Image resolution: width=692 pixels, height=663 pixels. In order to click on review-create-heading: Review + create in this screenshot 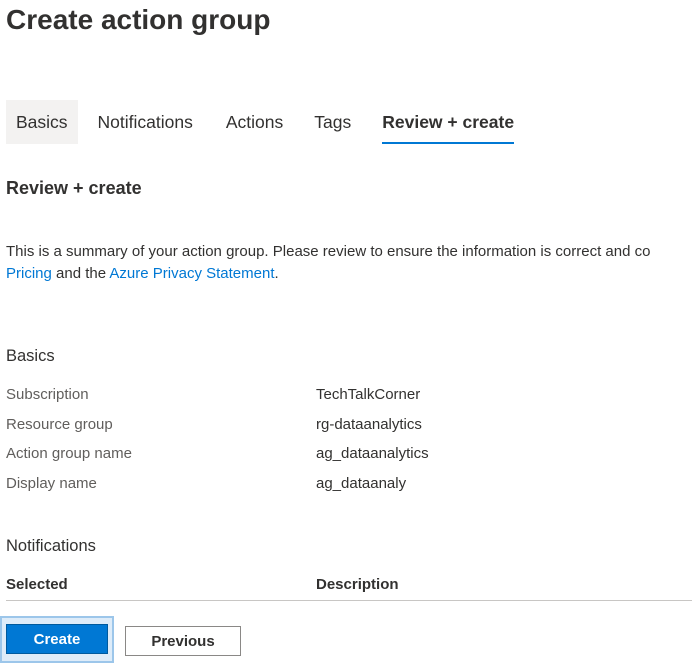, I will do `click(74, 188)`.